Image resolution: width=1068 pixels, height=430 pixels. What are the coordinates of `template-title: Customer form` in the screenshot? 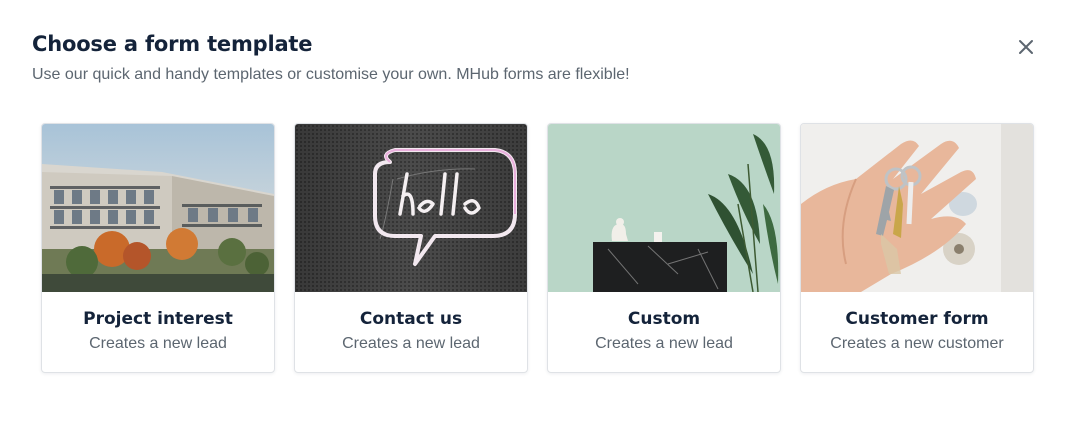 It's located at (917, 319).